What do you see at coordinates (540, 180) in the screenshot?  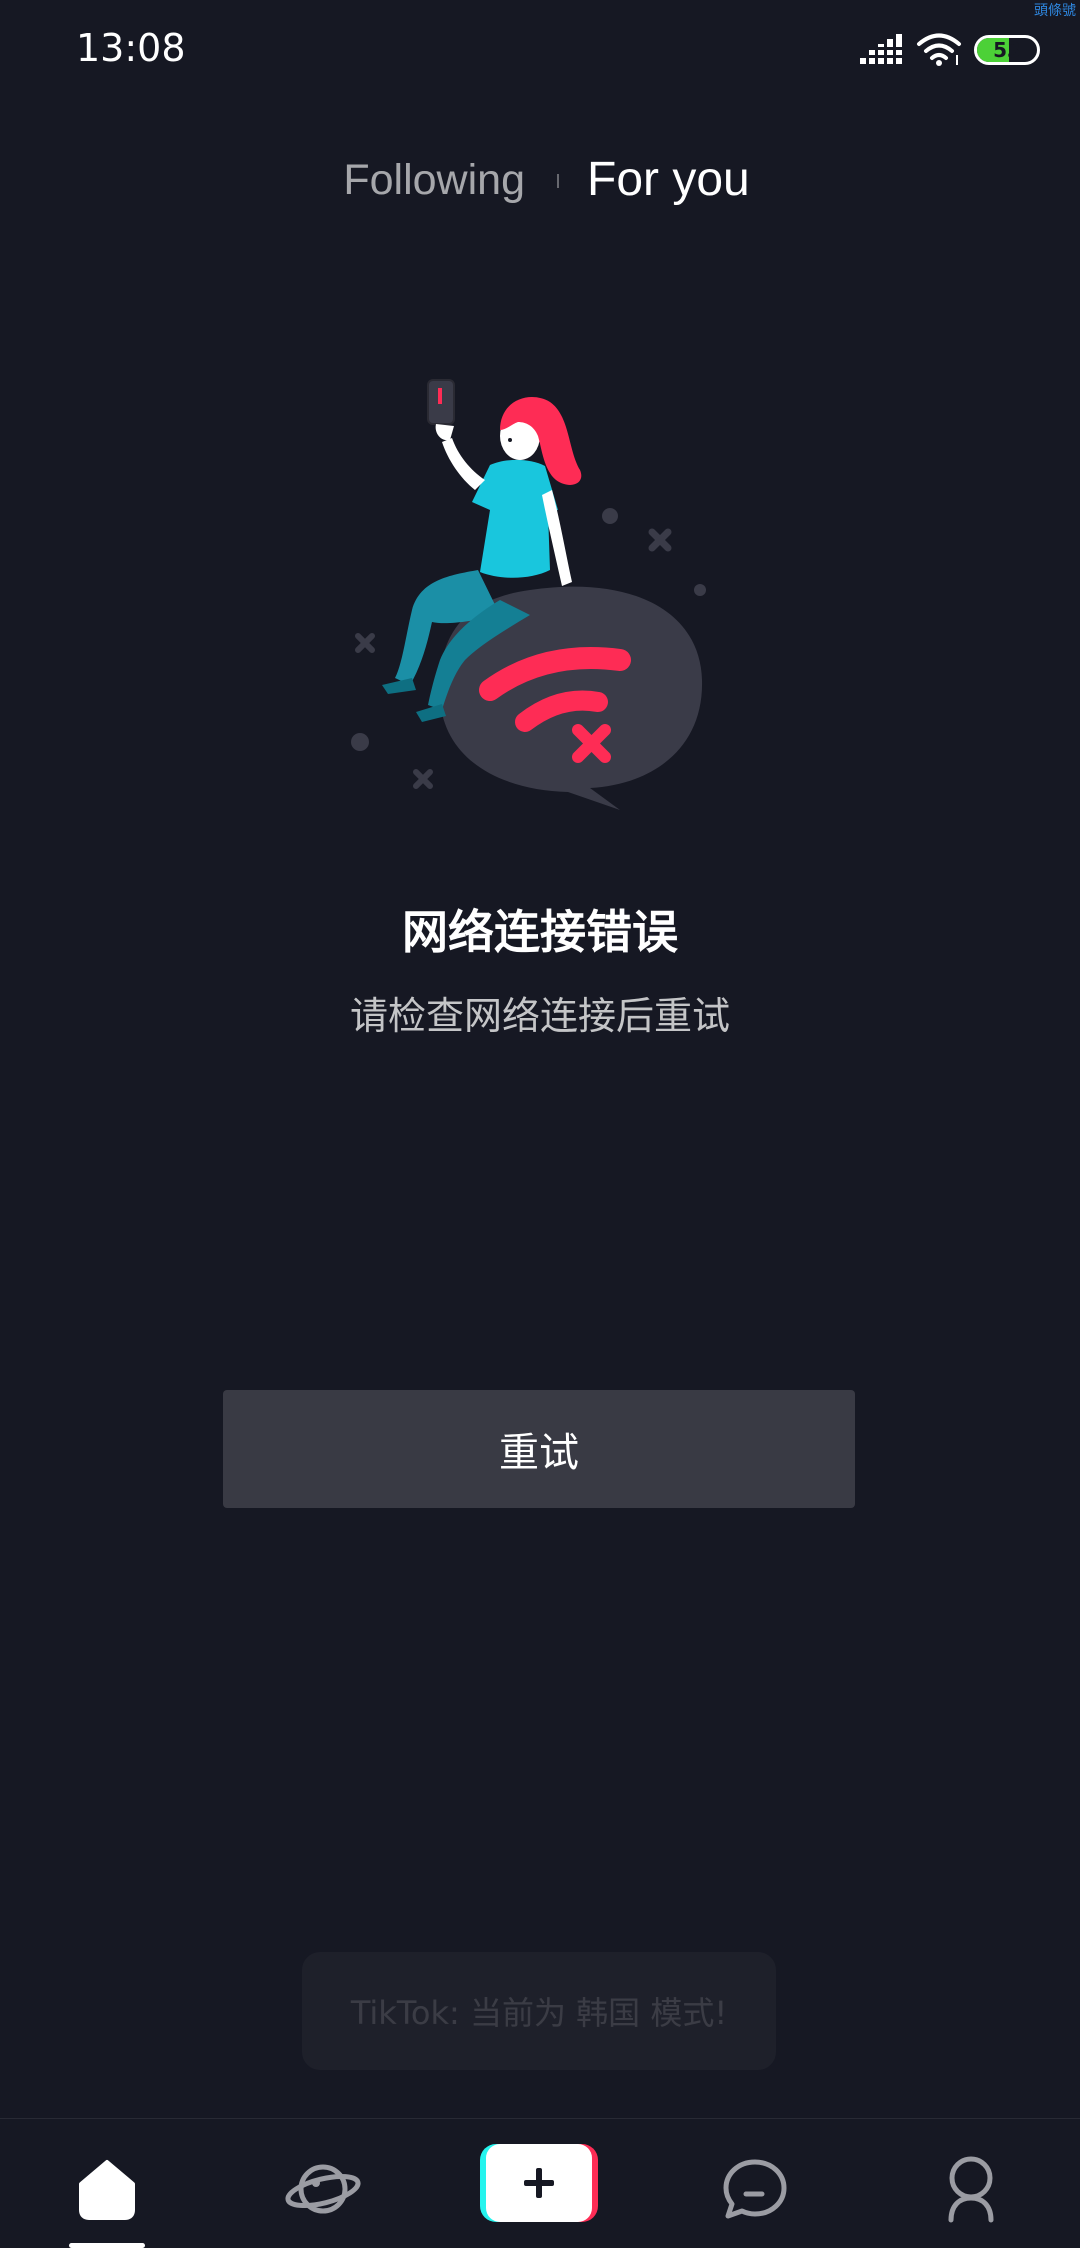 I see `top-tabs: Following For you` at bounding box center [540, 180].